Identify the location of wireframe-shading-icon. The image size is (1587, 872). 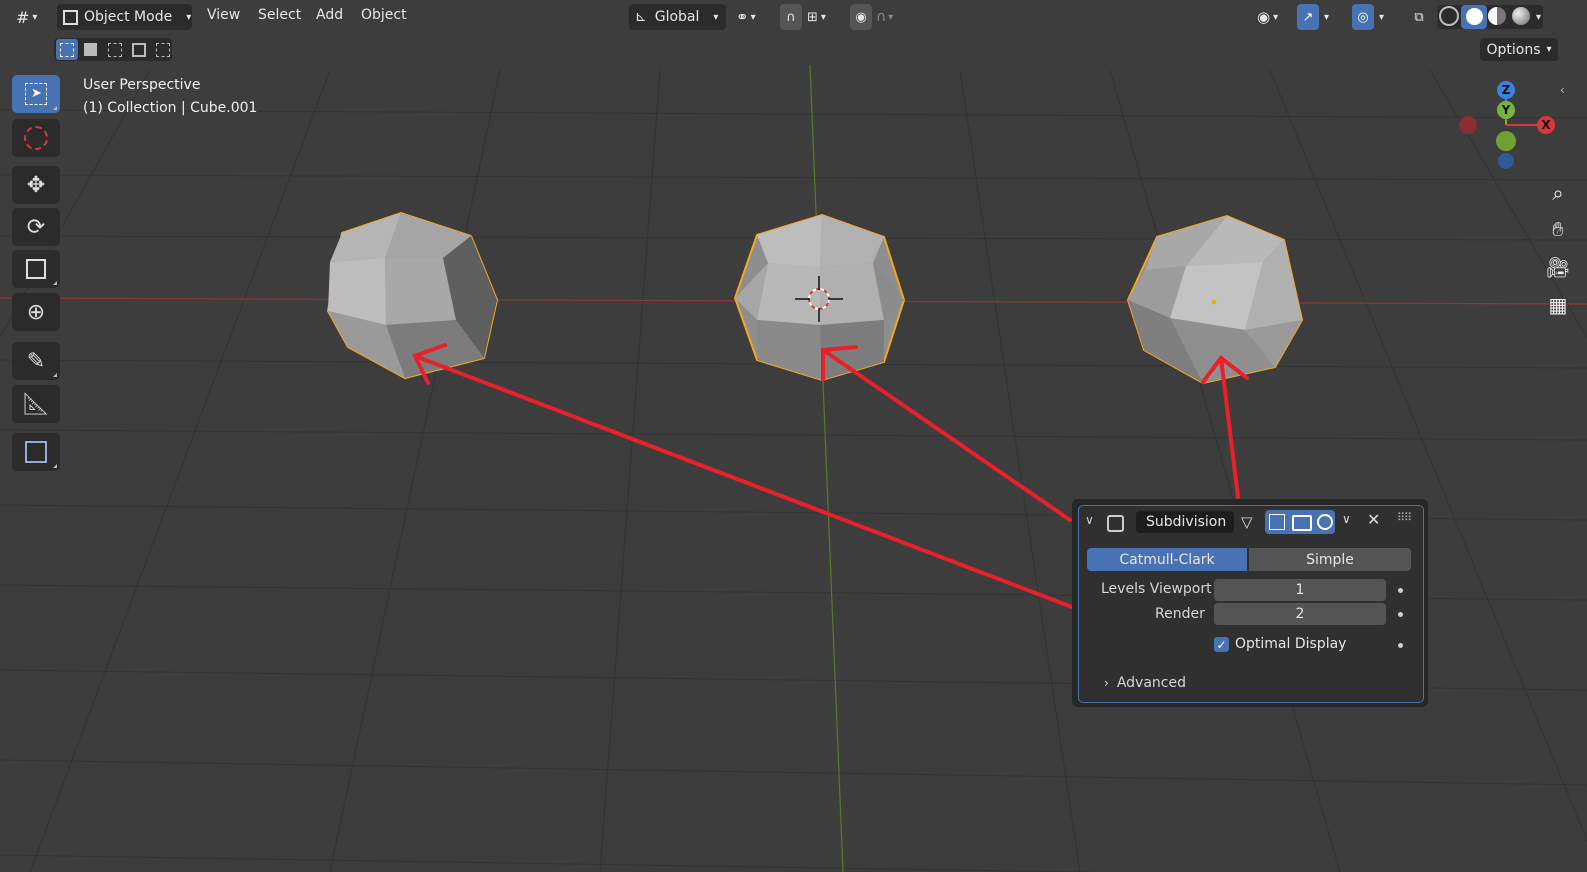
(1449, 16).